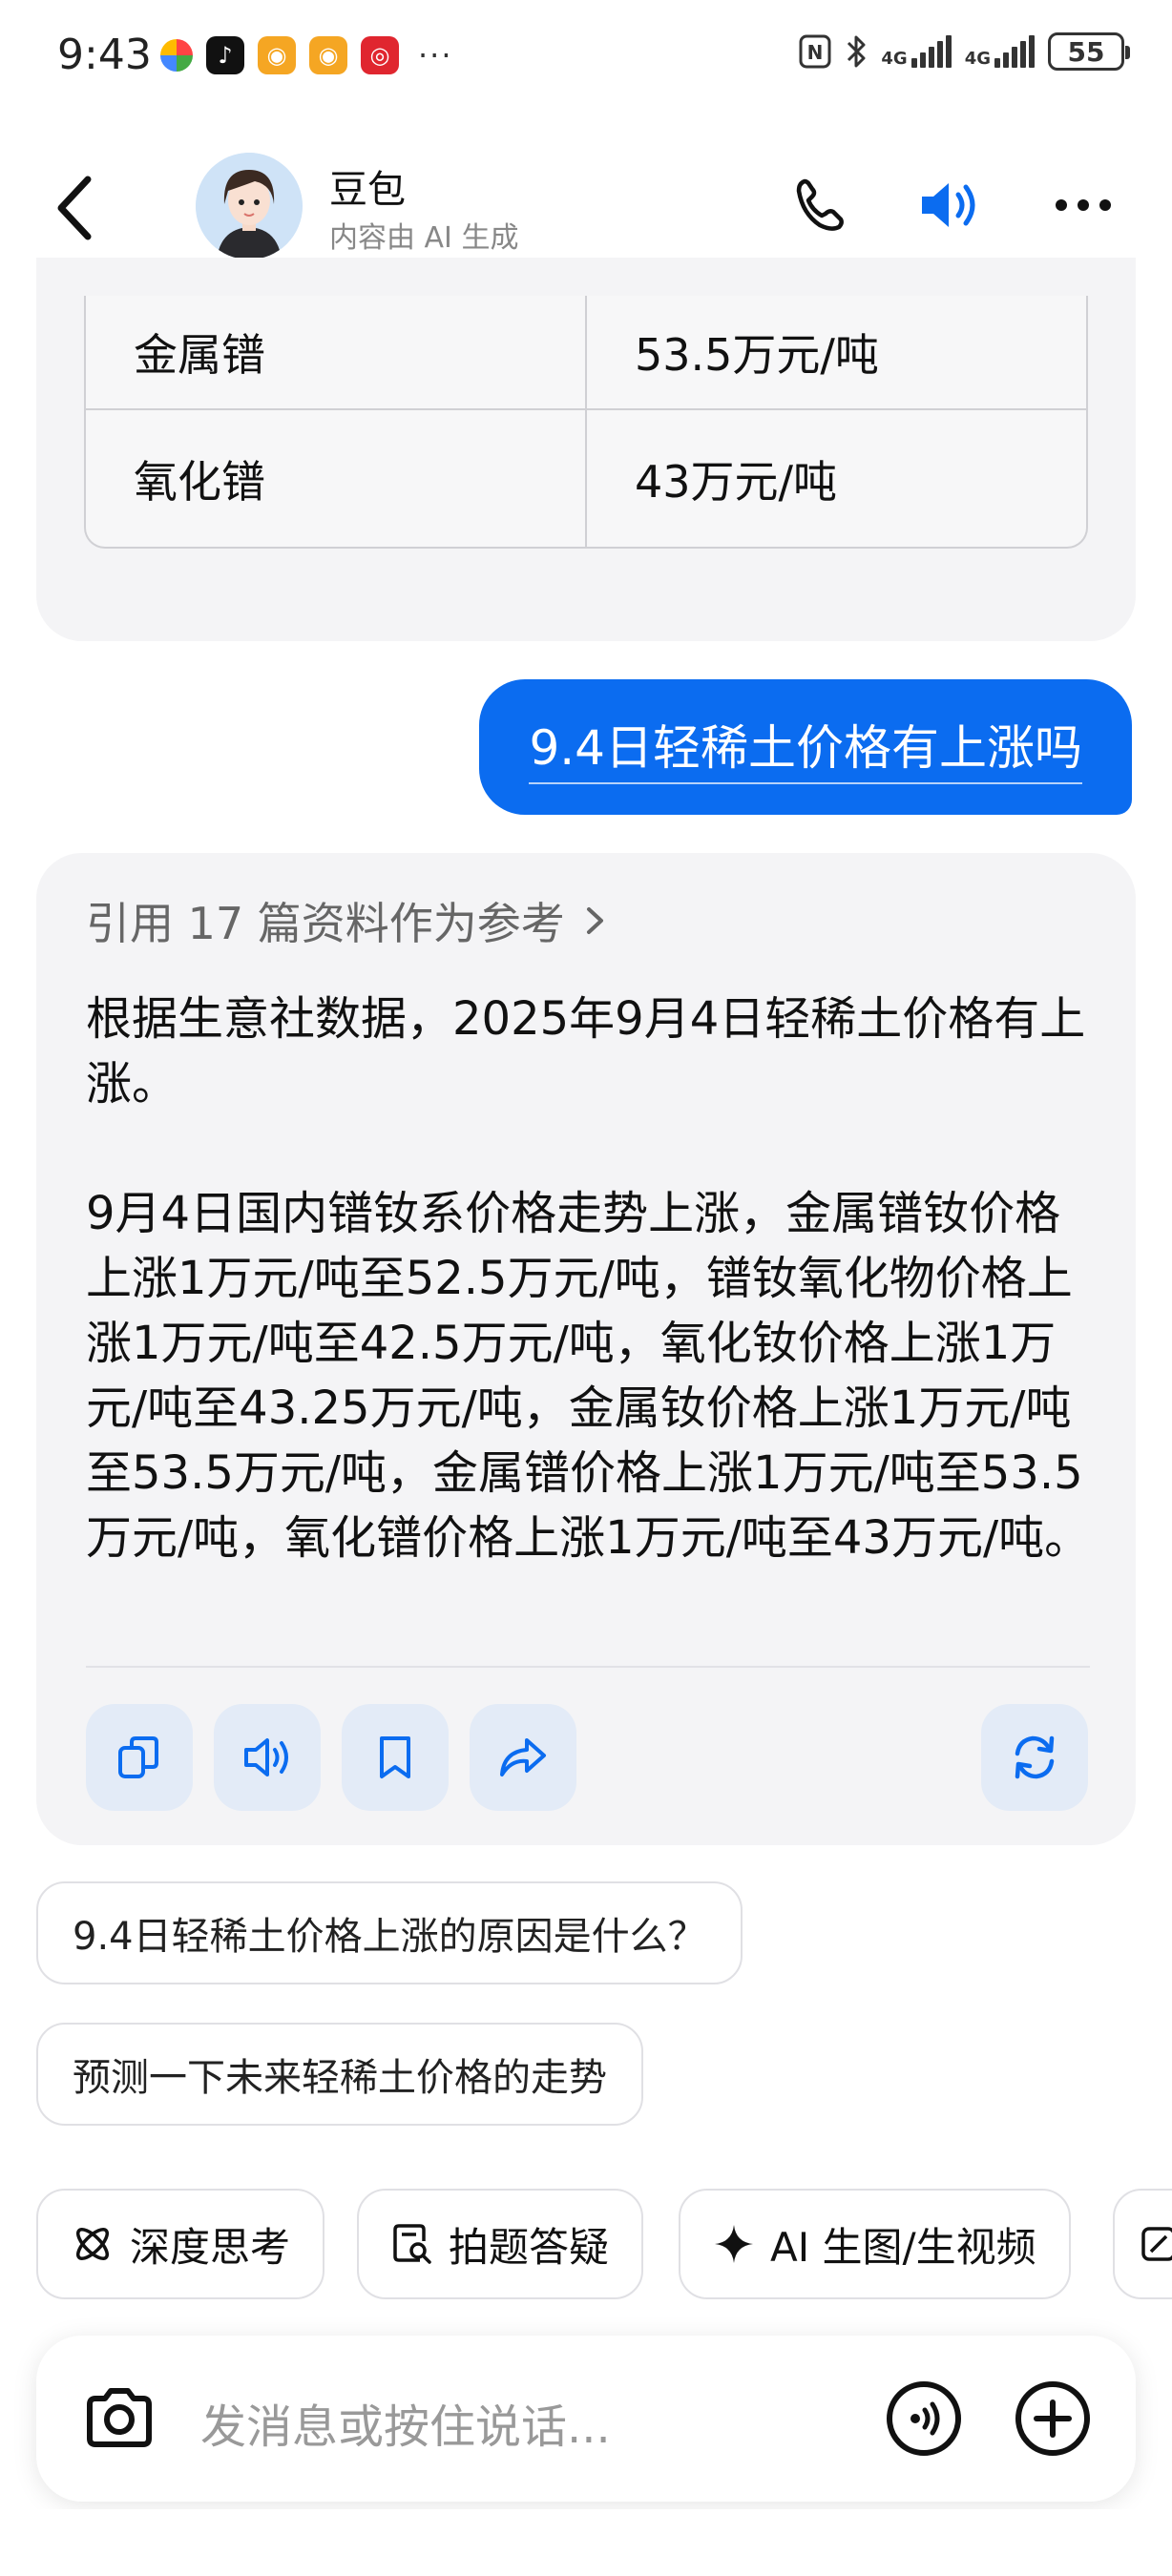  I want to click on table-cell-name: 氧化镨, so click(200, 481).